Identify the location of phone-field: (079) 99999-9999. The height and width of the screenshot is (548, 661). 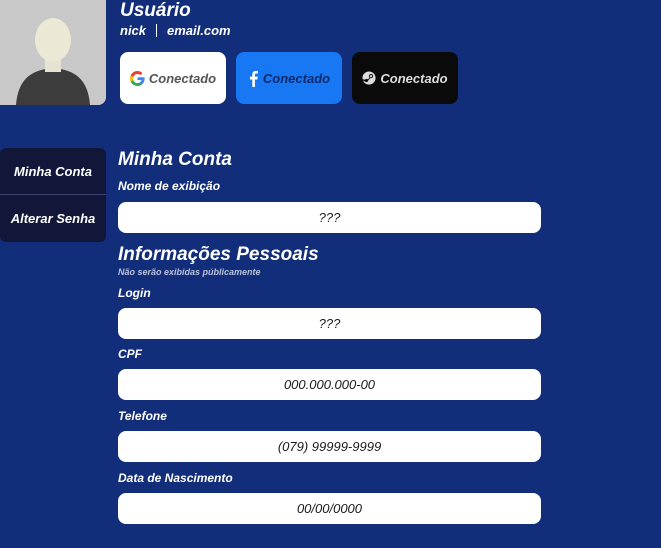
(329, 446).